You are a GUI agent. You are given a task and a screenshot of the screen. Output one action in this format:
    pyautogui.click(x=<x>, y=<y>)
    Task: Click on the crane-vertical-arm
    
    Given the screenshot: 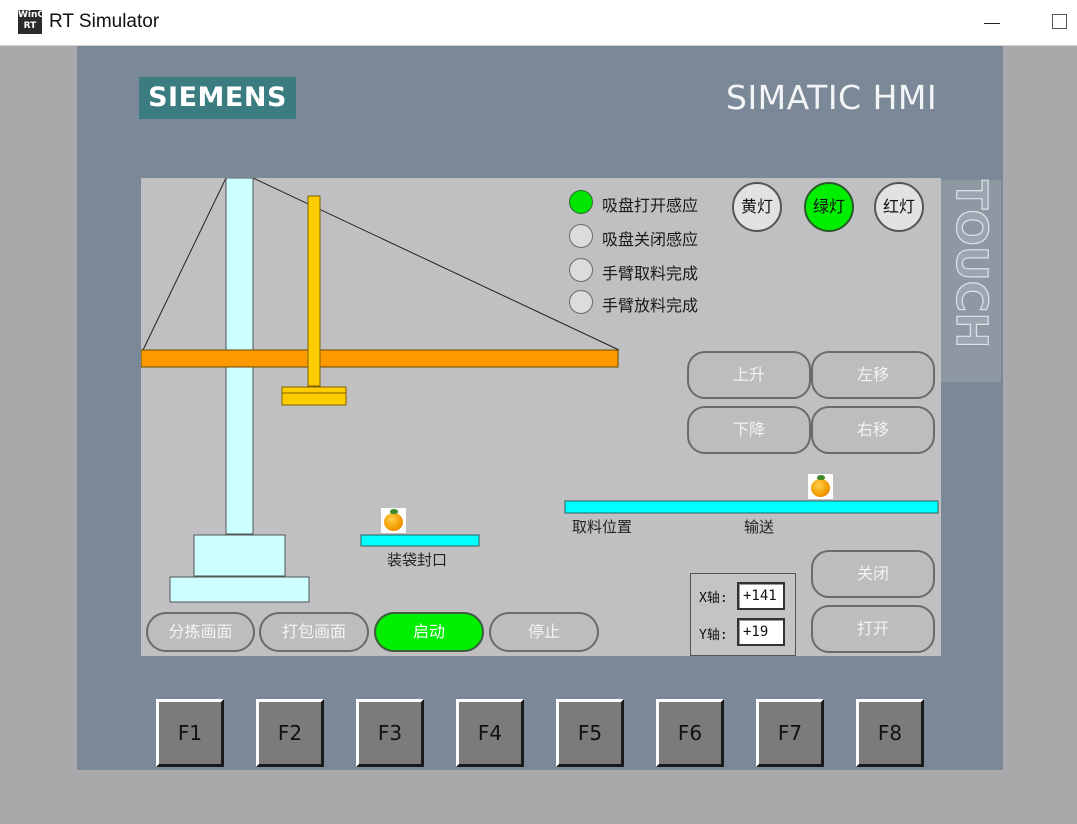 What is the action you would take?
    pyautogui.click(x=314, y=291)
    